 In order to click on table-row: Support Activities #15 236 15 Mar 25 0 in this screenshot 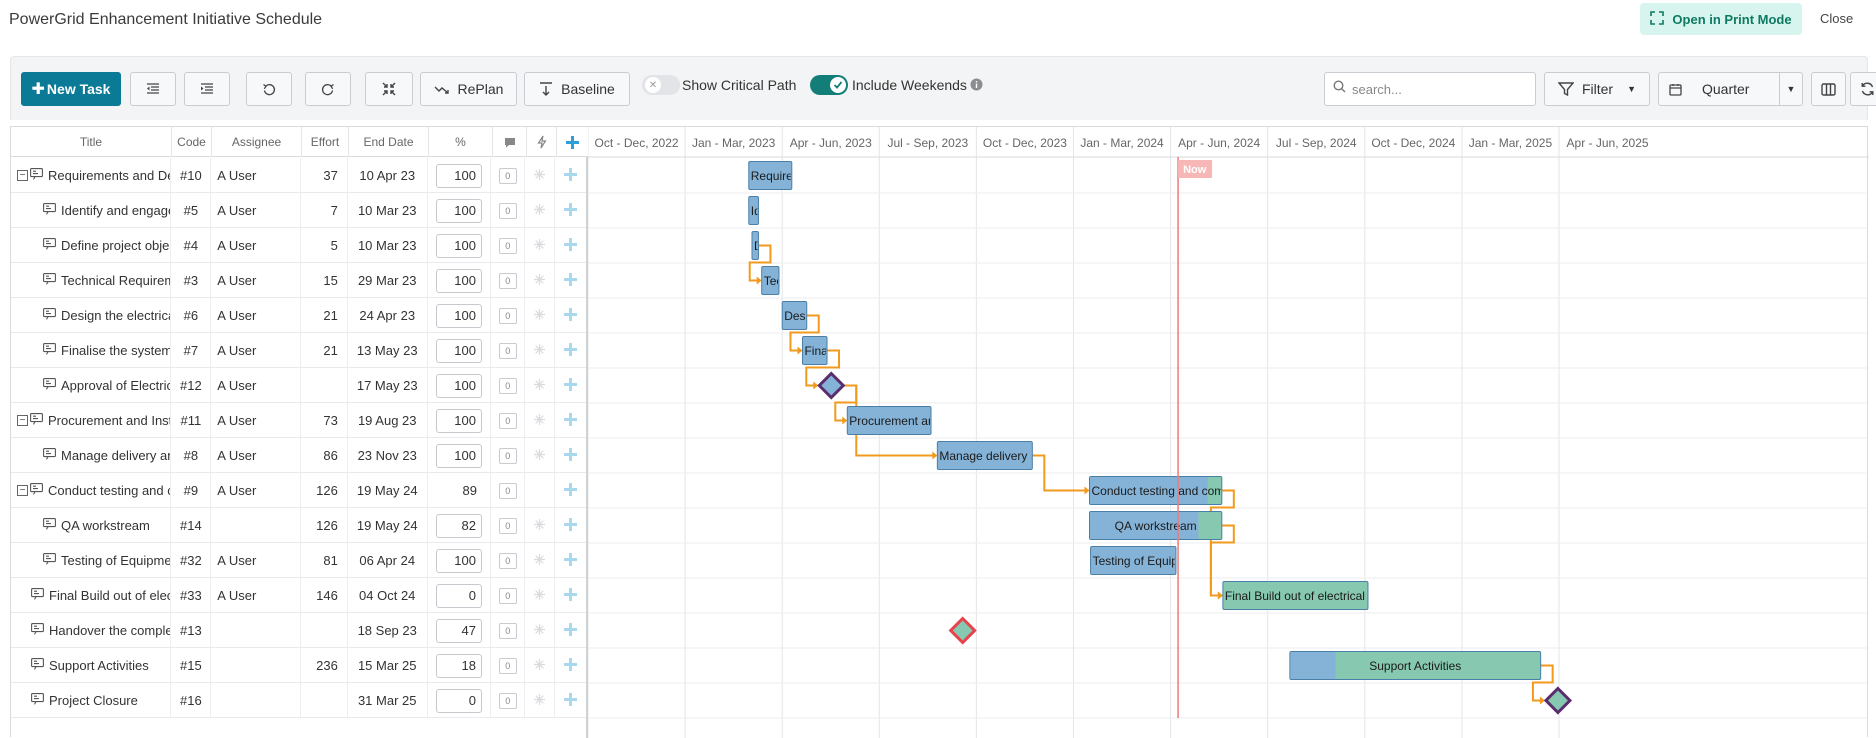, I will do `click(298, 665)`.